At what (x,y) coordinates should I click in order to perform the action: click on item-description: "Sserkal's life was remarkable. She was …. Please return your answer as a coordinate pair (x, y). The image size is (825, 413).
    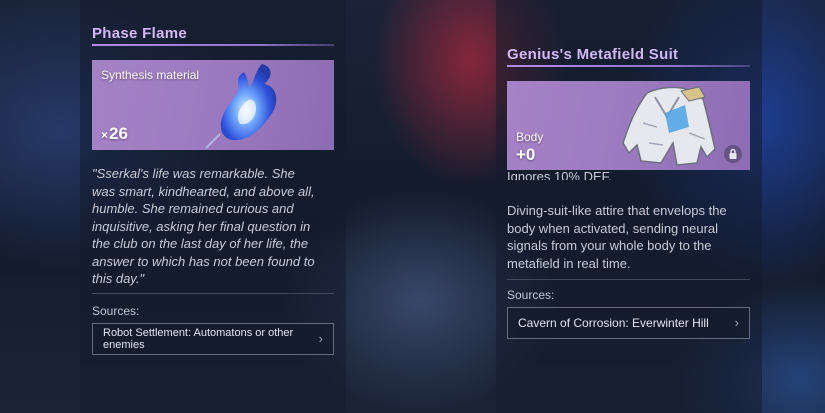
    Looking at the image, I should click on (217, 226).